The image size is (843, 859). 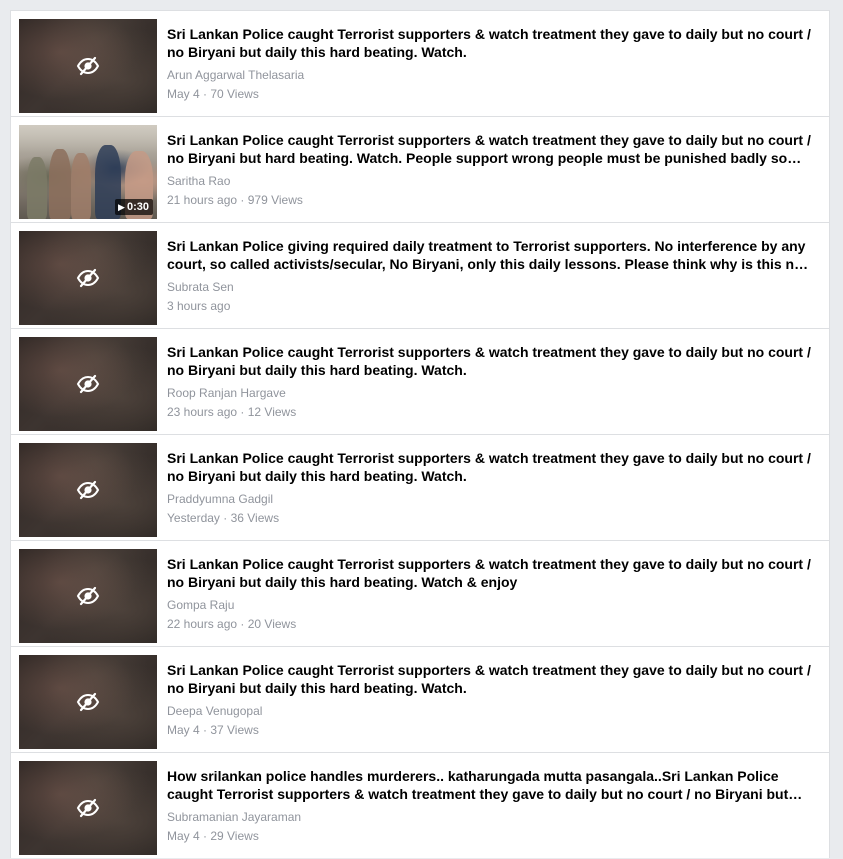 I want to click on video-meta: 22 hours ago · 20 Views, so click(x=232, y=624).